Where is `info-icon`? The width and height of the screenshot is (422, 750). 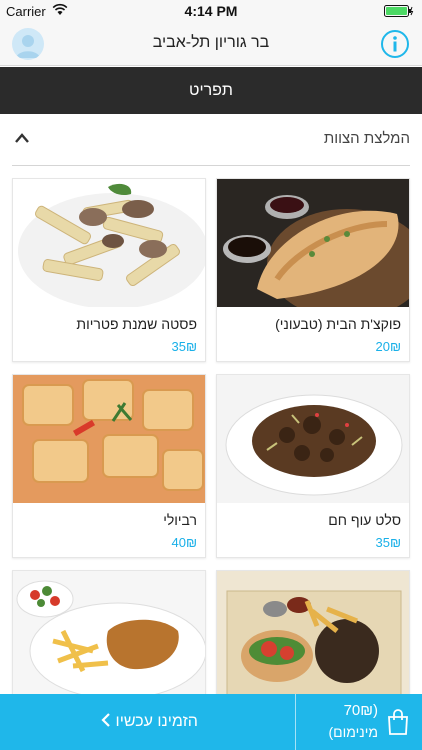
info-icon is located at coordinates (395, 44).